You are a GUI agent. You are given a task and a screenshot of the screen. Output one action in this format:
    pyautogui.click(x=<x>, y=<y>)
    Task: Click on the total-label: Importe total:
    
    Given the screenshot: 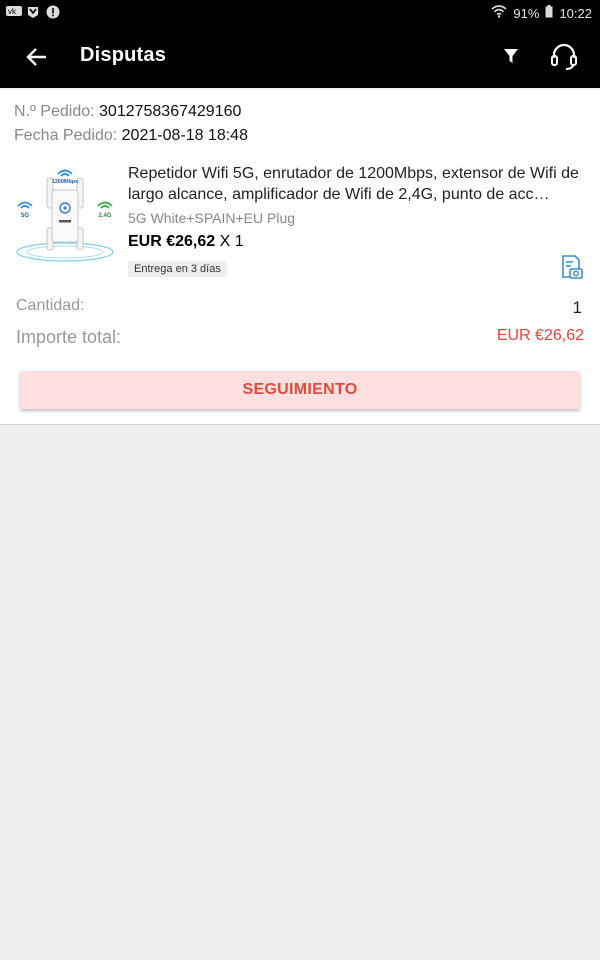 What is the action you would take?
    pyautogui.click(x=69, y=337)
    